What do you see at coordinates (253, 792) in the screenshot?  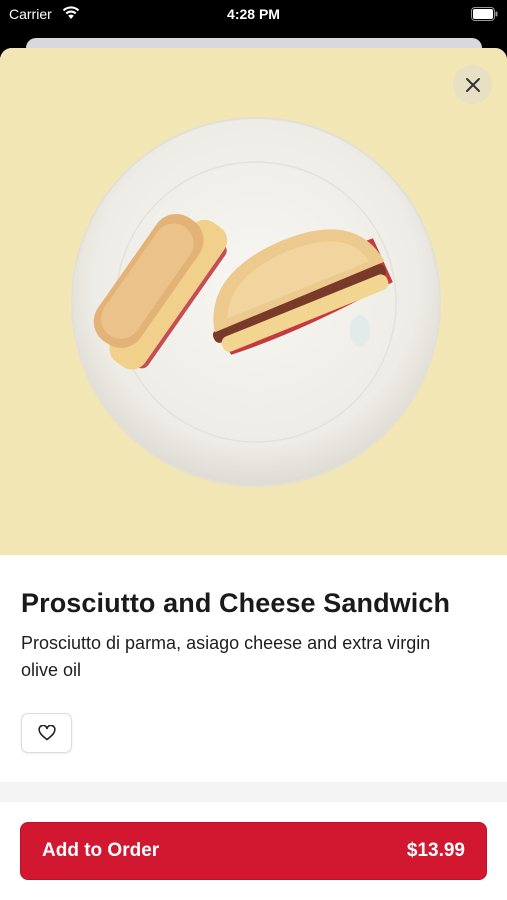 I see `section-divider` at bounding box center [253, 792].